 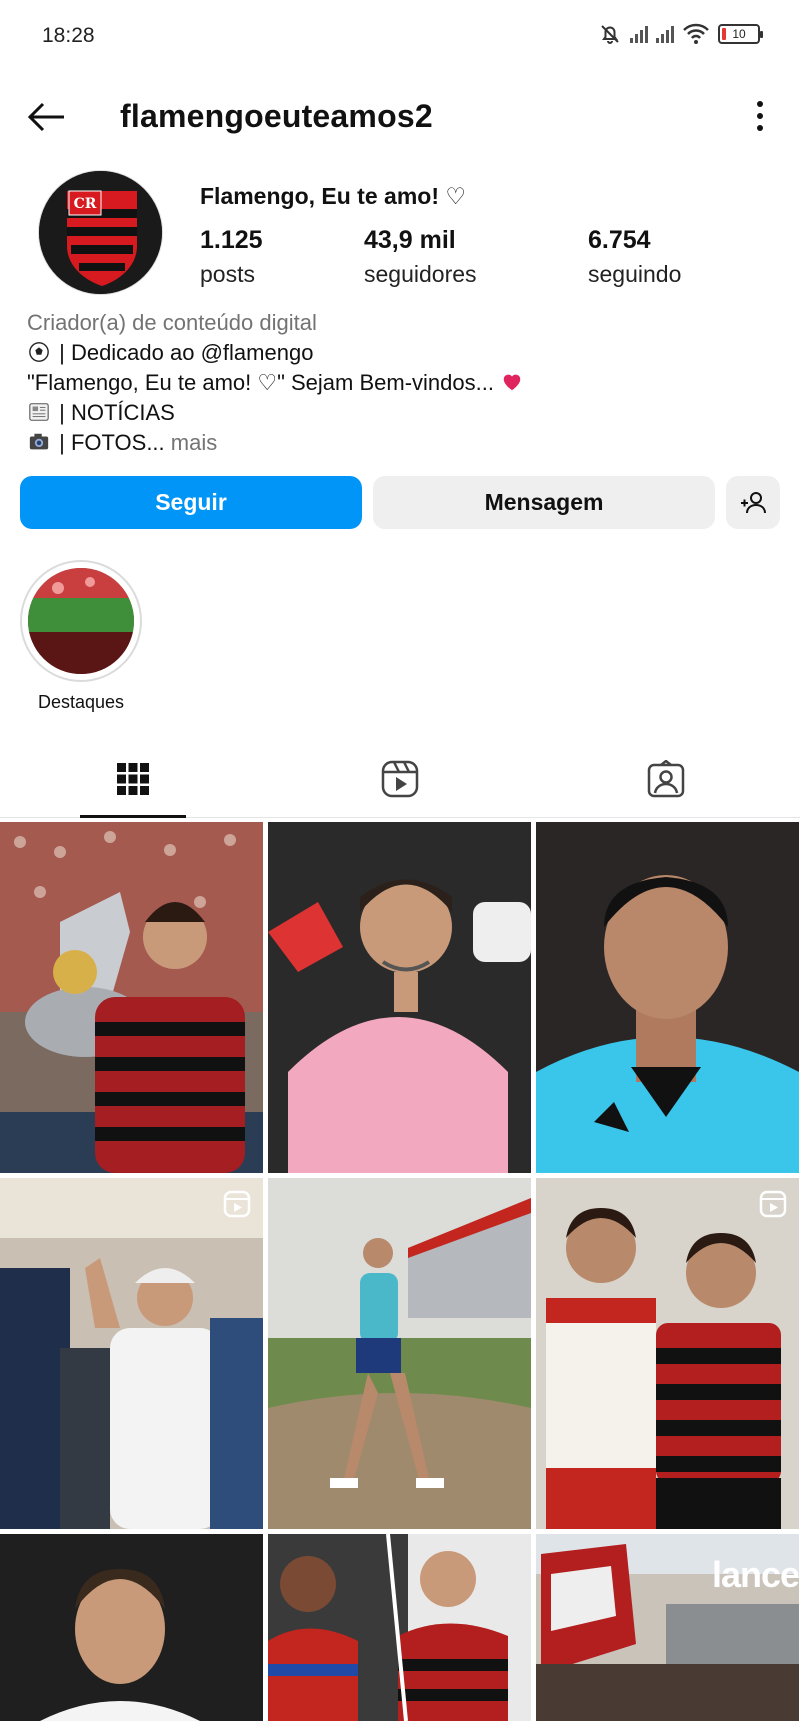 I want to click on followers-count-value: 43,9 mil, so click(x=410, y=240).